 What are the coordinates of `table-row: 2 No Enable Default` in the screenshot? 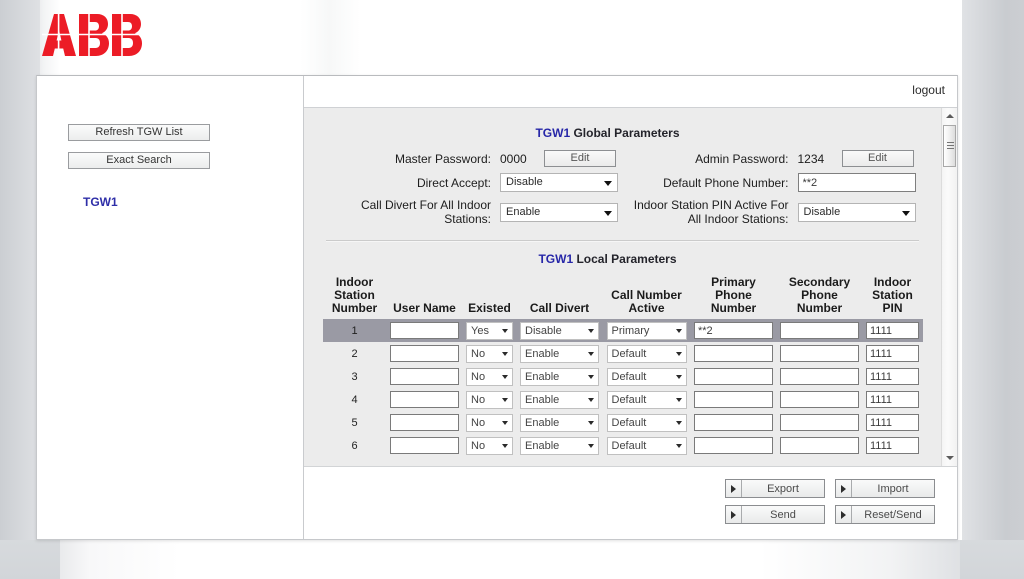 It's located at (623, 353).